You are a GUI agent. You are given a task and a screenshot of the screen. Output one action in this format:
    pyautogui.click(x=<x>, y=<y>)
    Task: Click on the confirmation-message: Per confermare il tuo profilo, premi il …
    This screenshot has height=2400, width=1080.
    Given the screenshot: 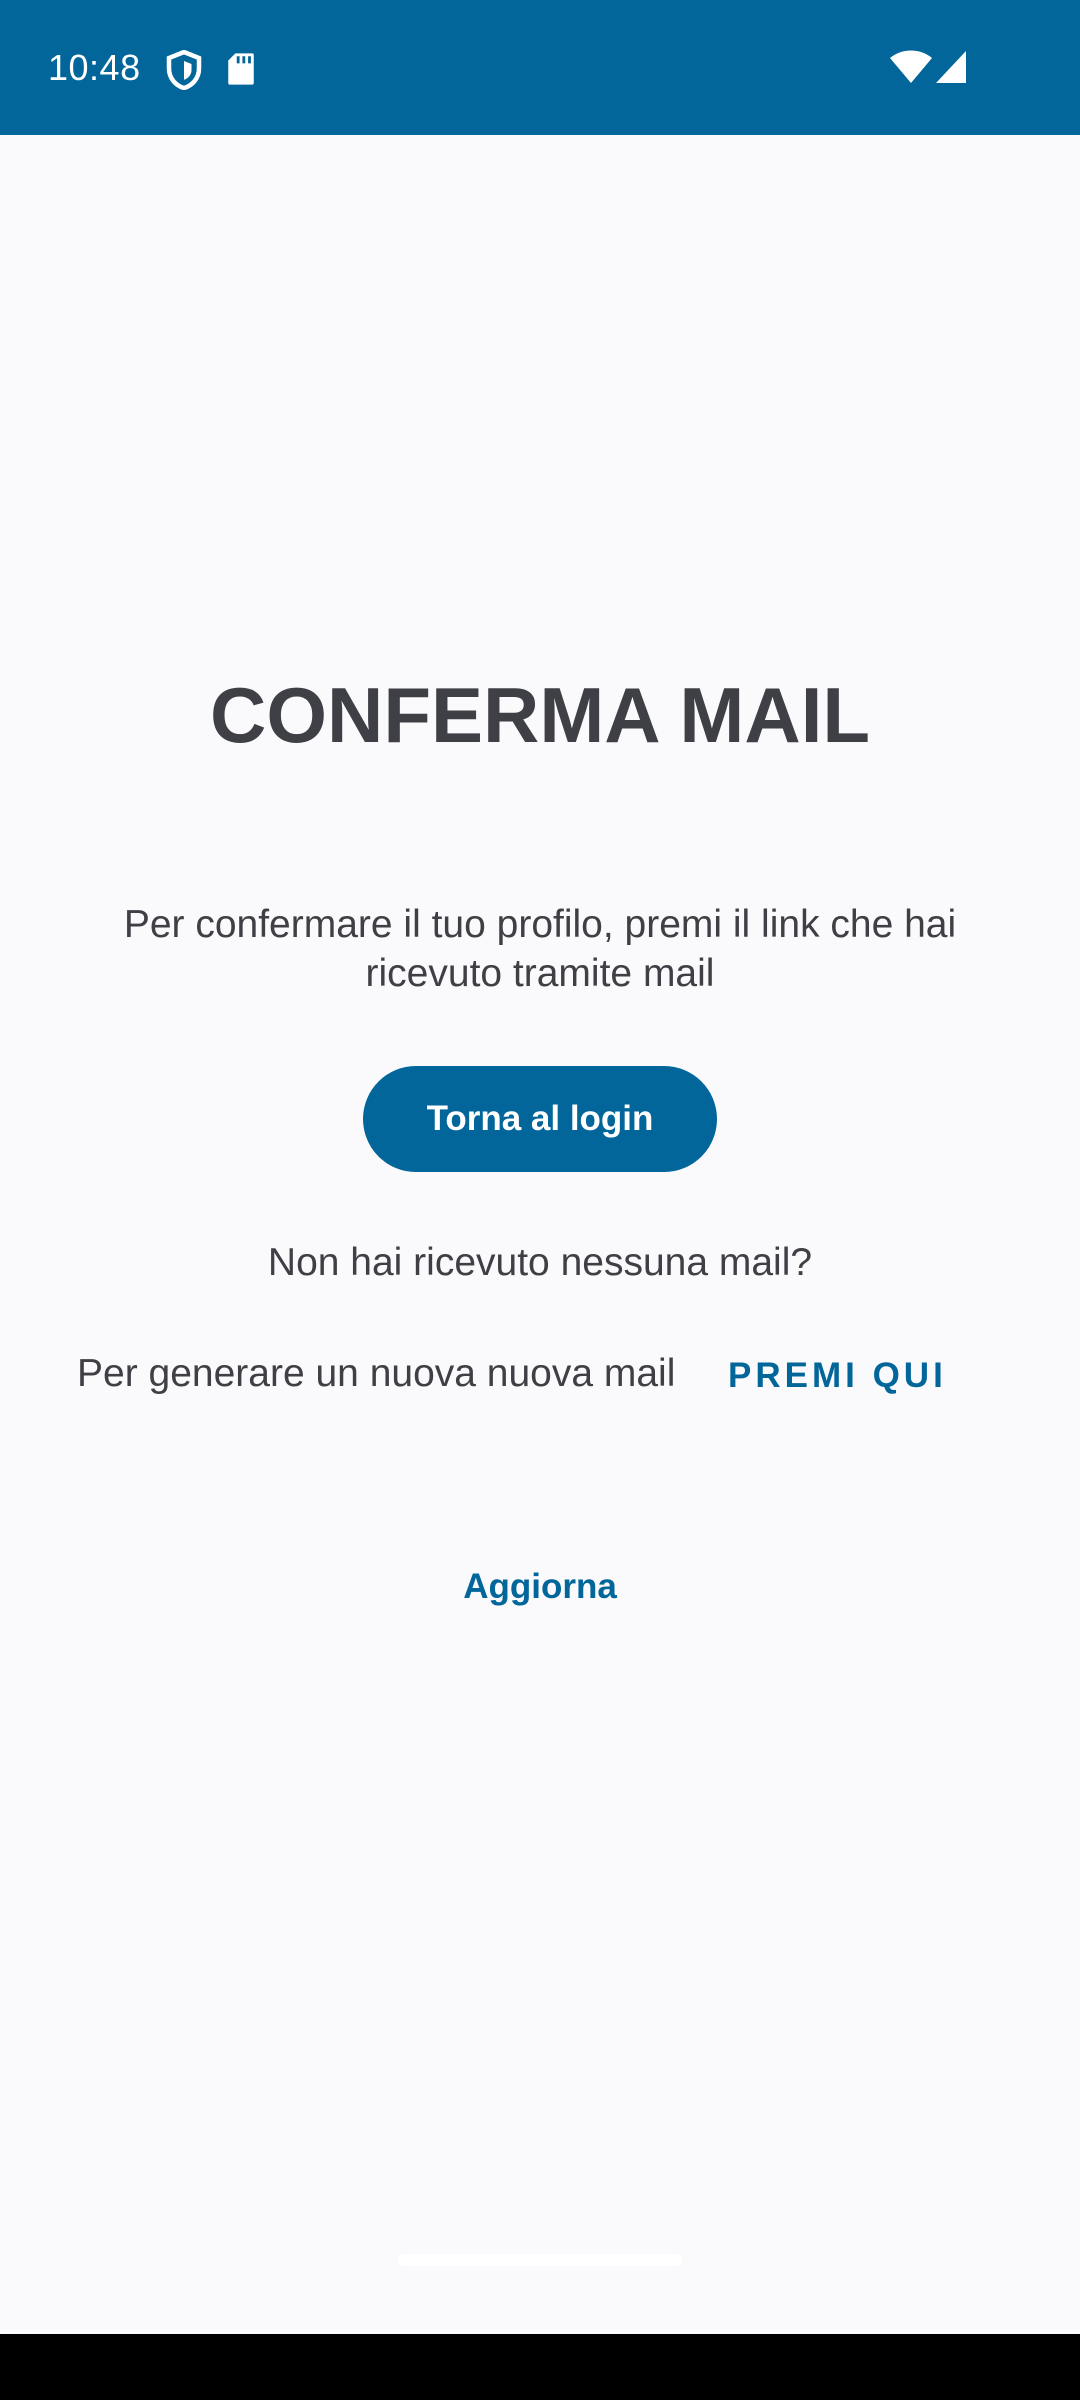 What is the action you would take?
    pyautogui.click(x=540, y=949)
    